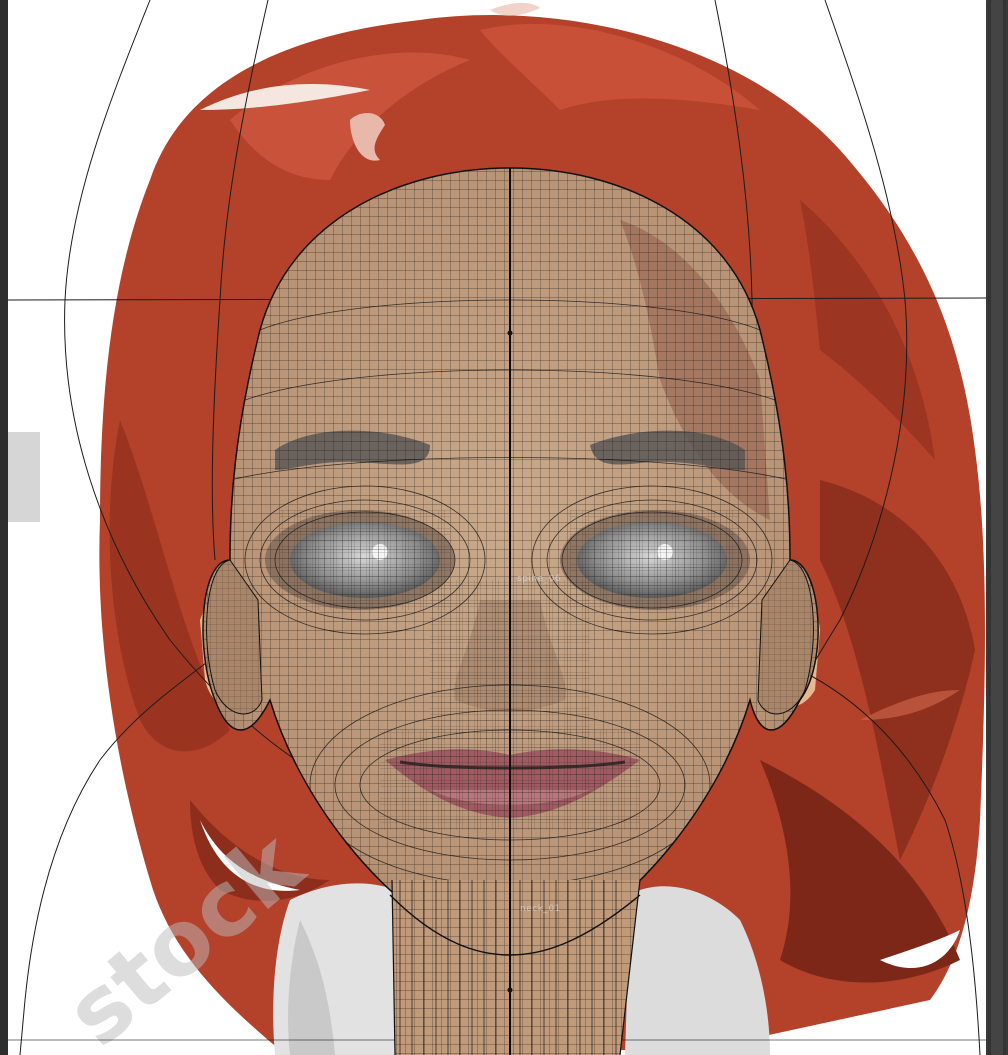 The image size is (1008, 1055). I want to click on bone-label-upper: spine_06, so click(539, 579).